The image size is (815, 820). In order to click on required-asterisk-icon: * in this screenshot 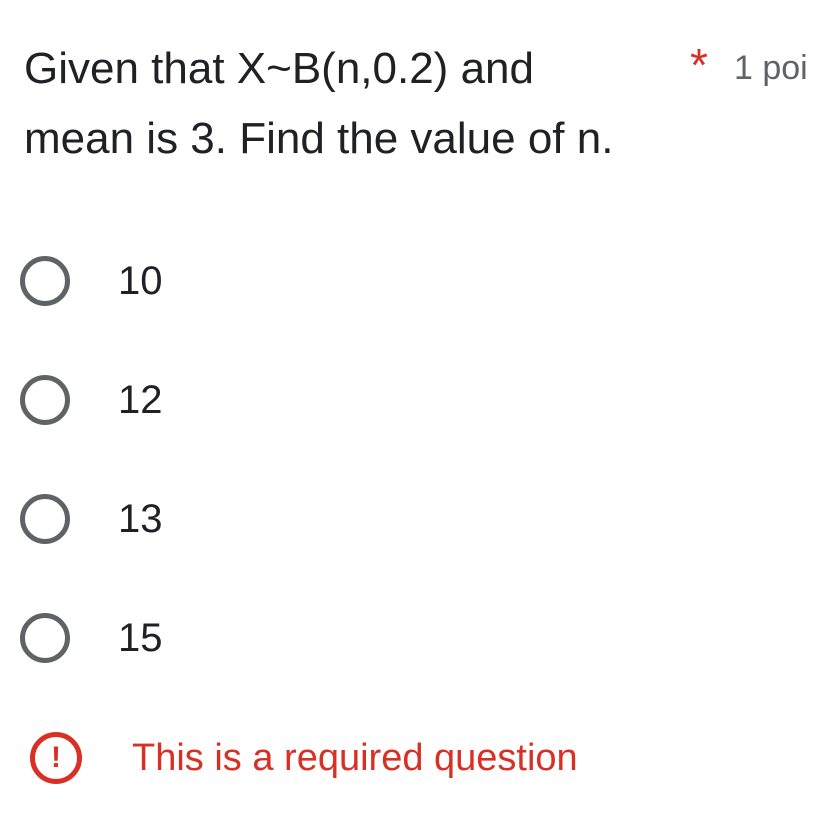, I will do `click(699, 65)`.